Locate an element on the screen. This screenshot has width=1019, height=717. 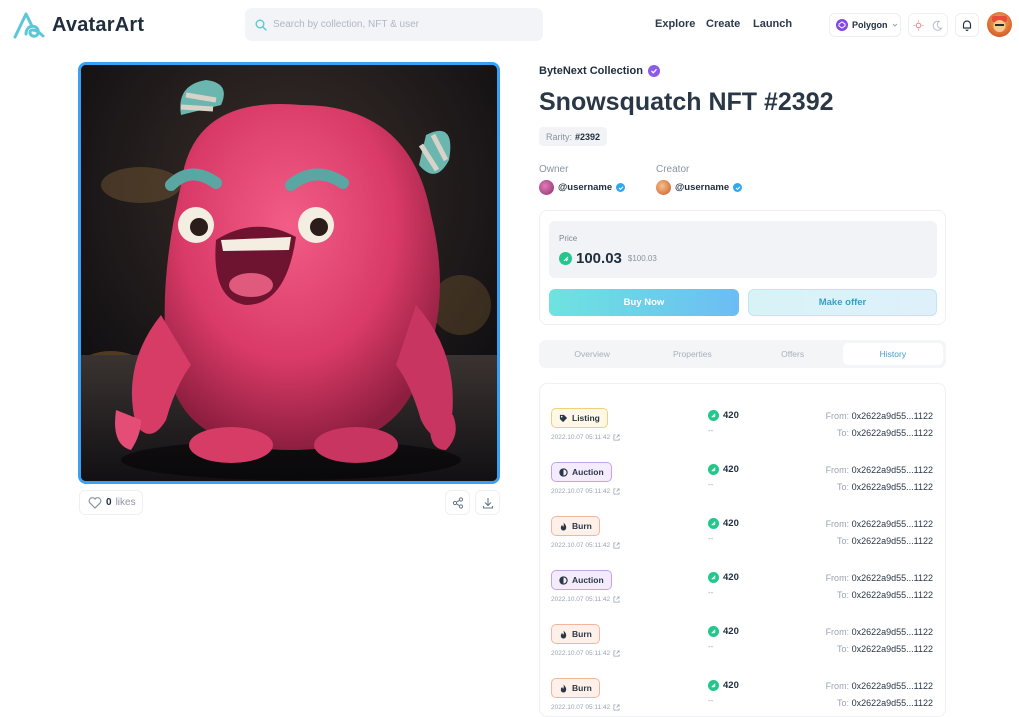
share-icon is located at coordinates (457, 502).